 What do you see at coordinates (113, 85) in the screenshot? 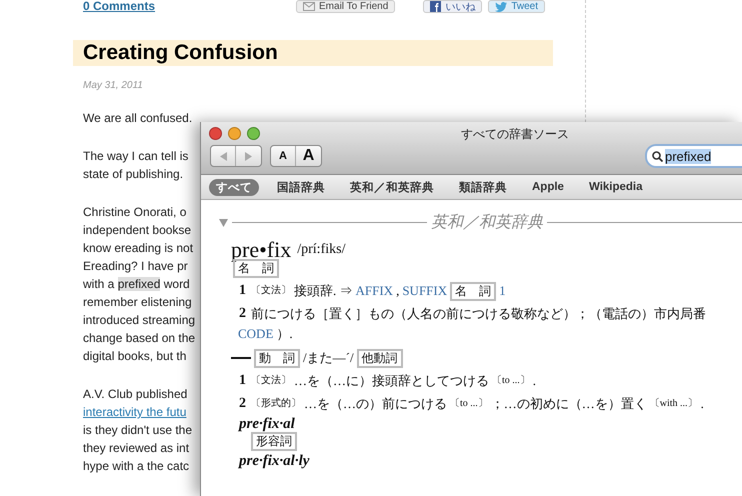
I see `post-date: May 31, 2011` at bounding box center [113, 85].